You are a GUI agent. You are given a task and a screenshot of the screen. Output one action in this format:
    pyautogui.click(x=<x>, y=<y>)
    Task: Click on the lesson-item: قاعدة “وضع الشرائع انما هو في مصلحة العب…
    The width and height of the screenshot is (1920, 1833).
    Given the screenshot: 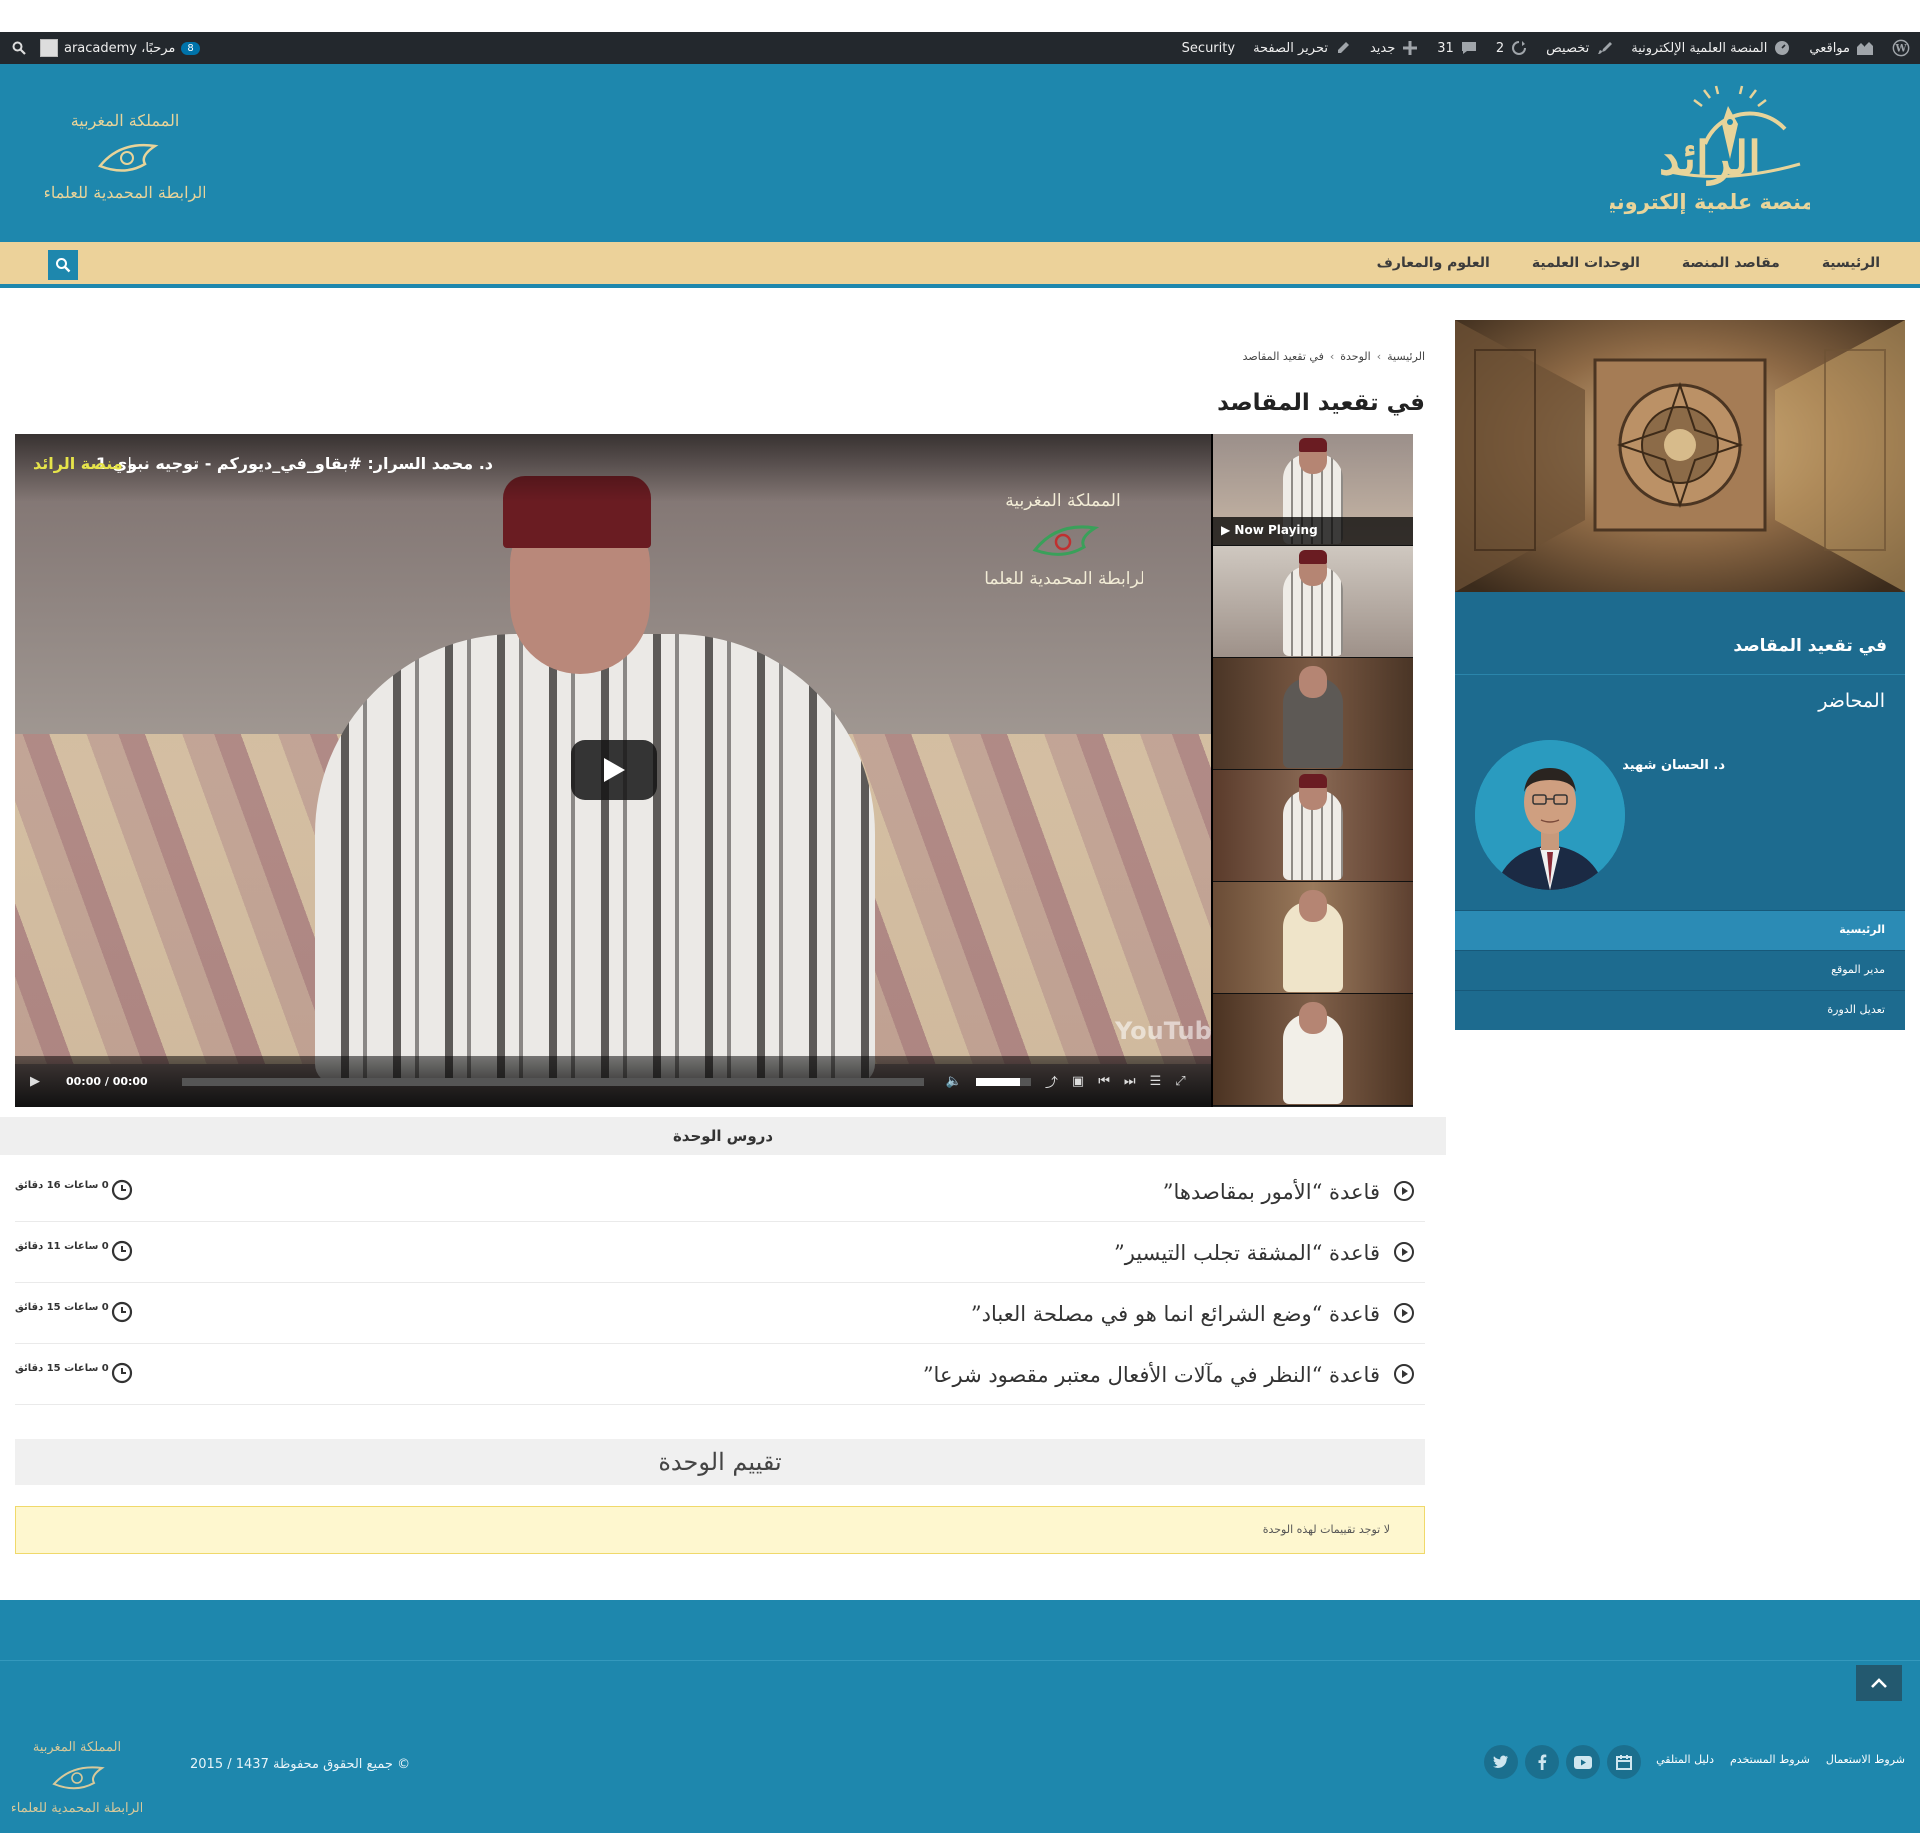 What is the action you would take?
    pyautogui.click(x=720, y=1314)
    